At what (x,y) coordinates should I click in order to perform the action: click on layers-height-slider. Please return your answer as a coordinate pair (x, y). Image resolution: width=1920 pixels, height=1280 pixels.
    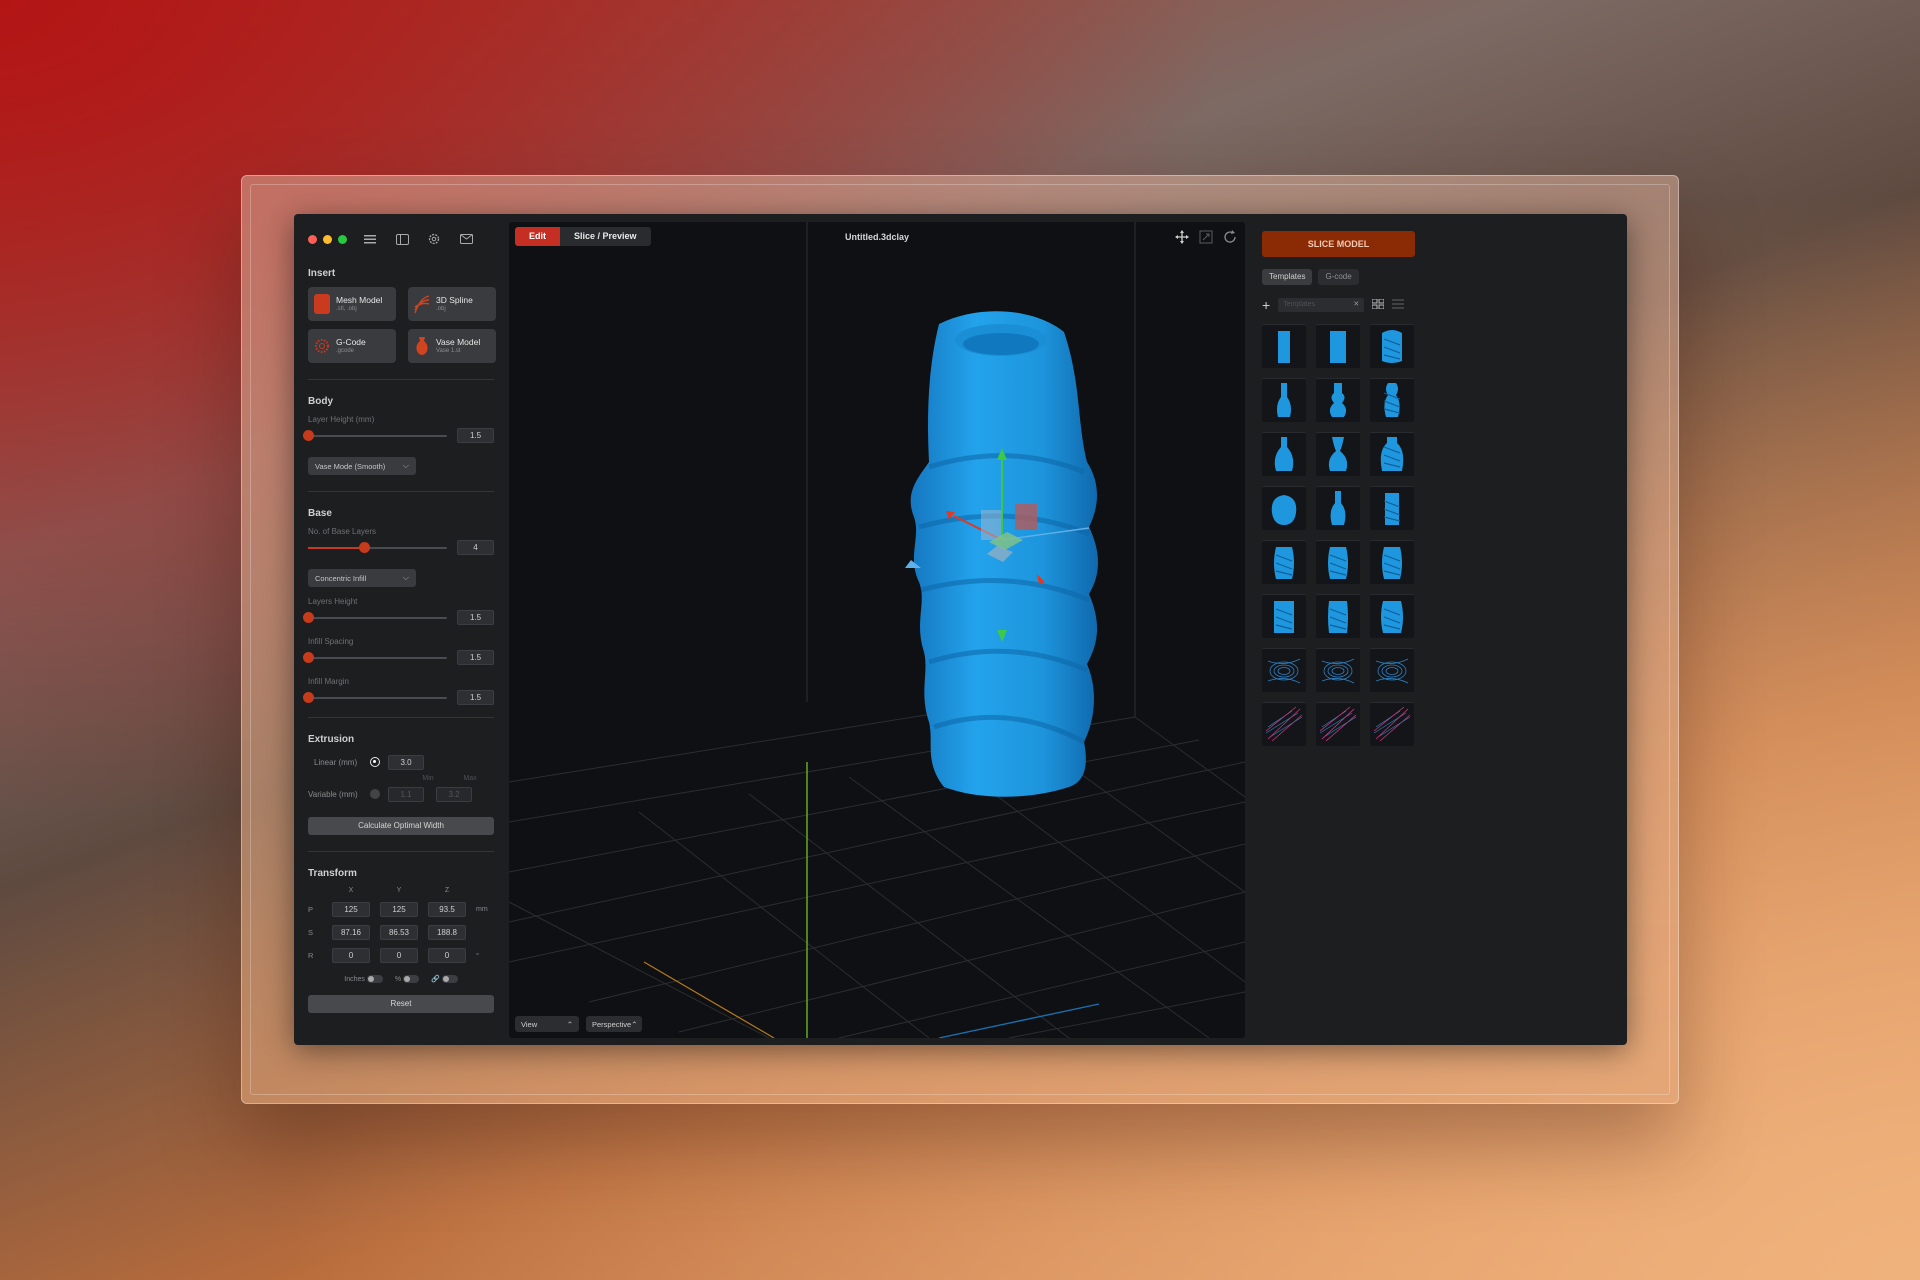
    Looking at the image, I should click on (375, 617).